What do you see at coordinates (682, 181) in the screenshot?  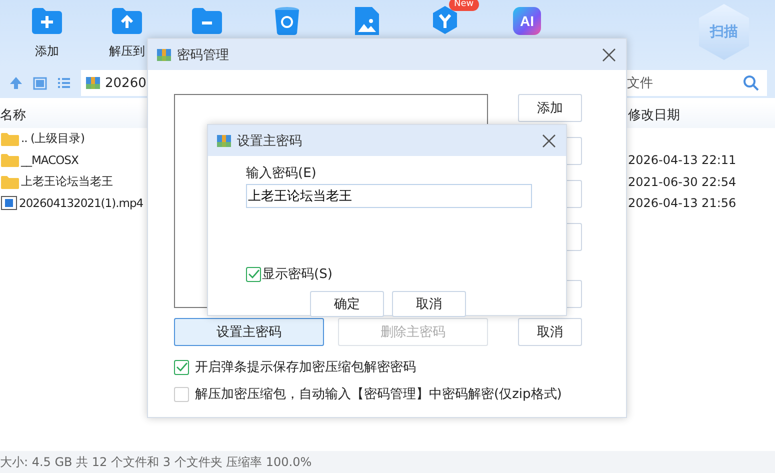 I see `modified-date: 2021-06-30 22:54` at bounding box center [682, 181].